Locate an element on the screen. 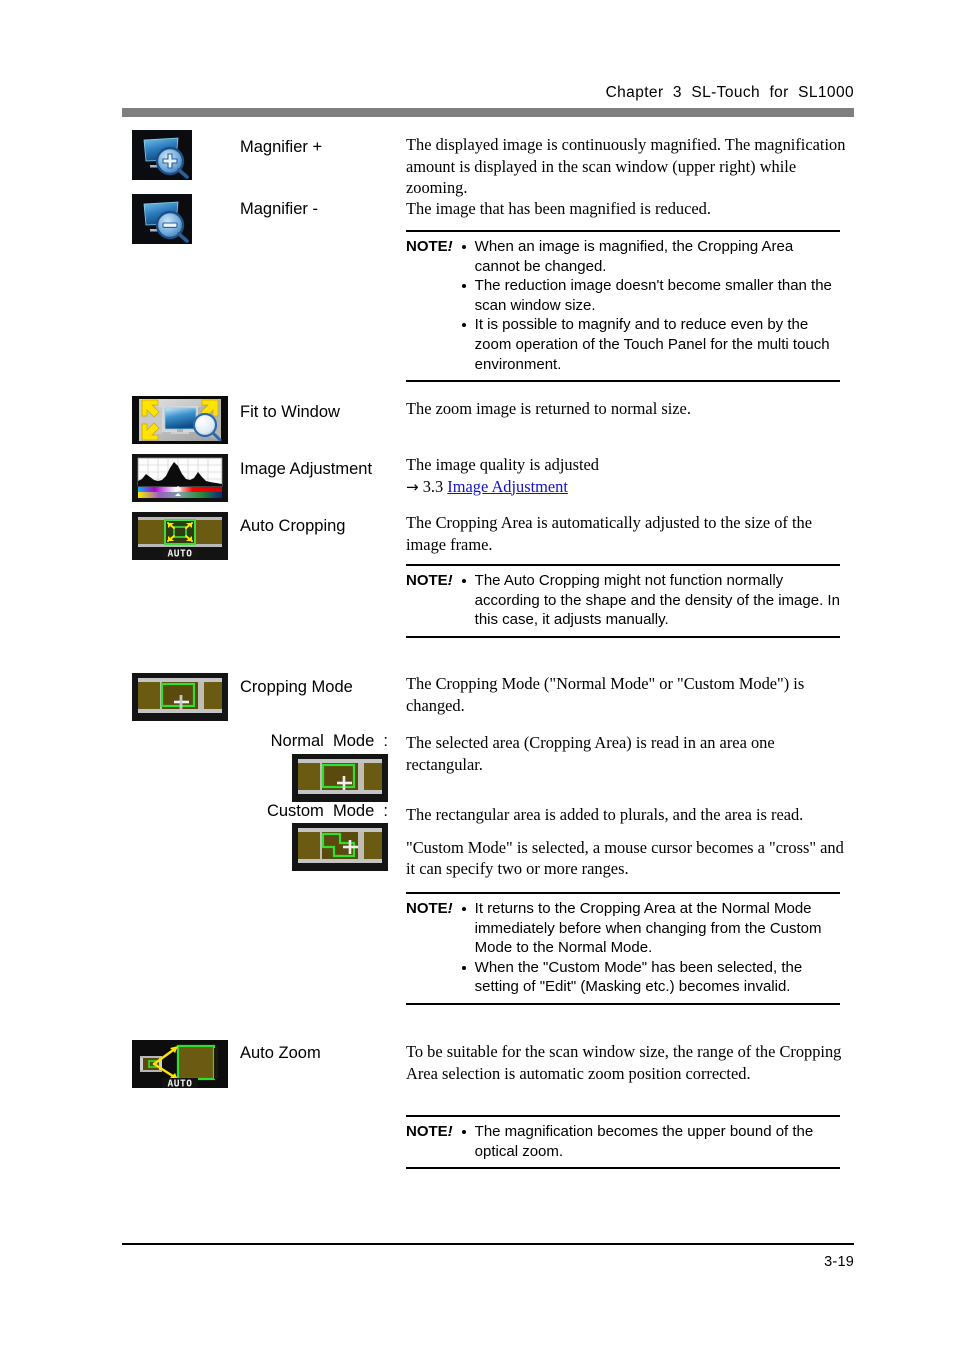 Image resolution: width=954 pixels, height=1350 pixels. fit-to-window-icon is located at coordinates (180, 420).